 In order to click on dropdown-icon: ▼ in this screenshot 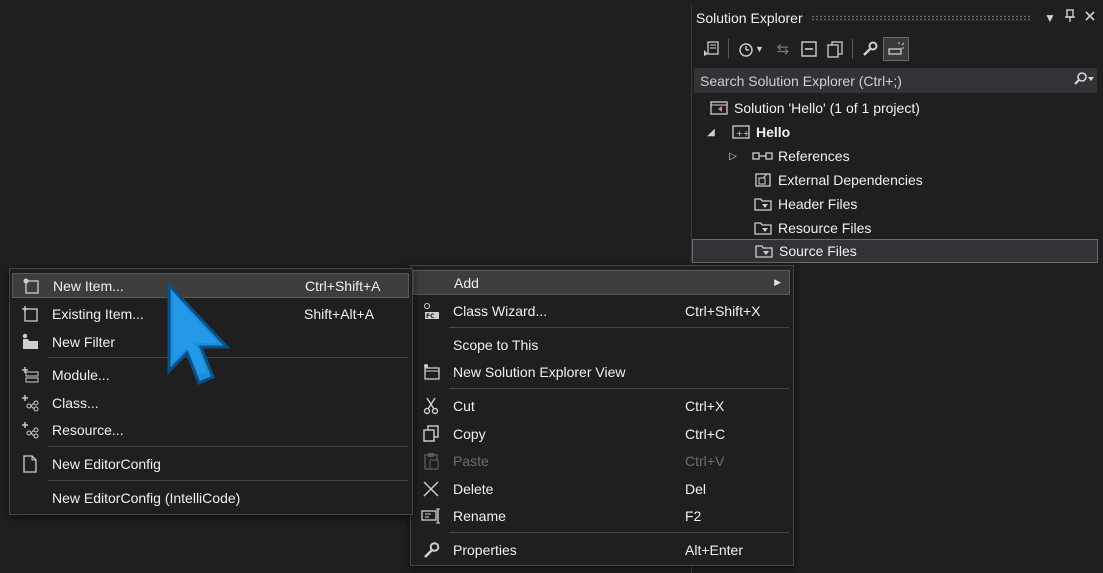, I will do `click(1050, 18)`.